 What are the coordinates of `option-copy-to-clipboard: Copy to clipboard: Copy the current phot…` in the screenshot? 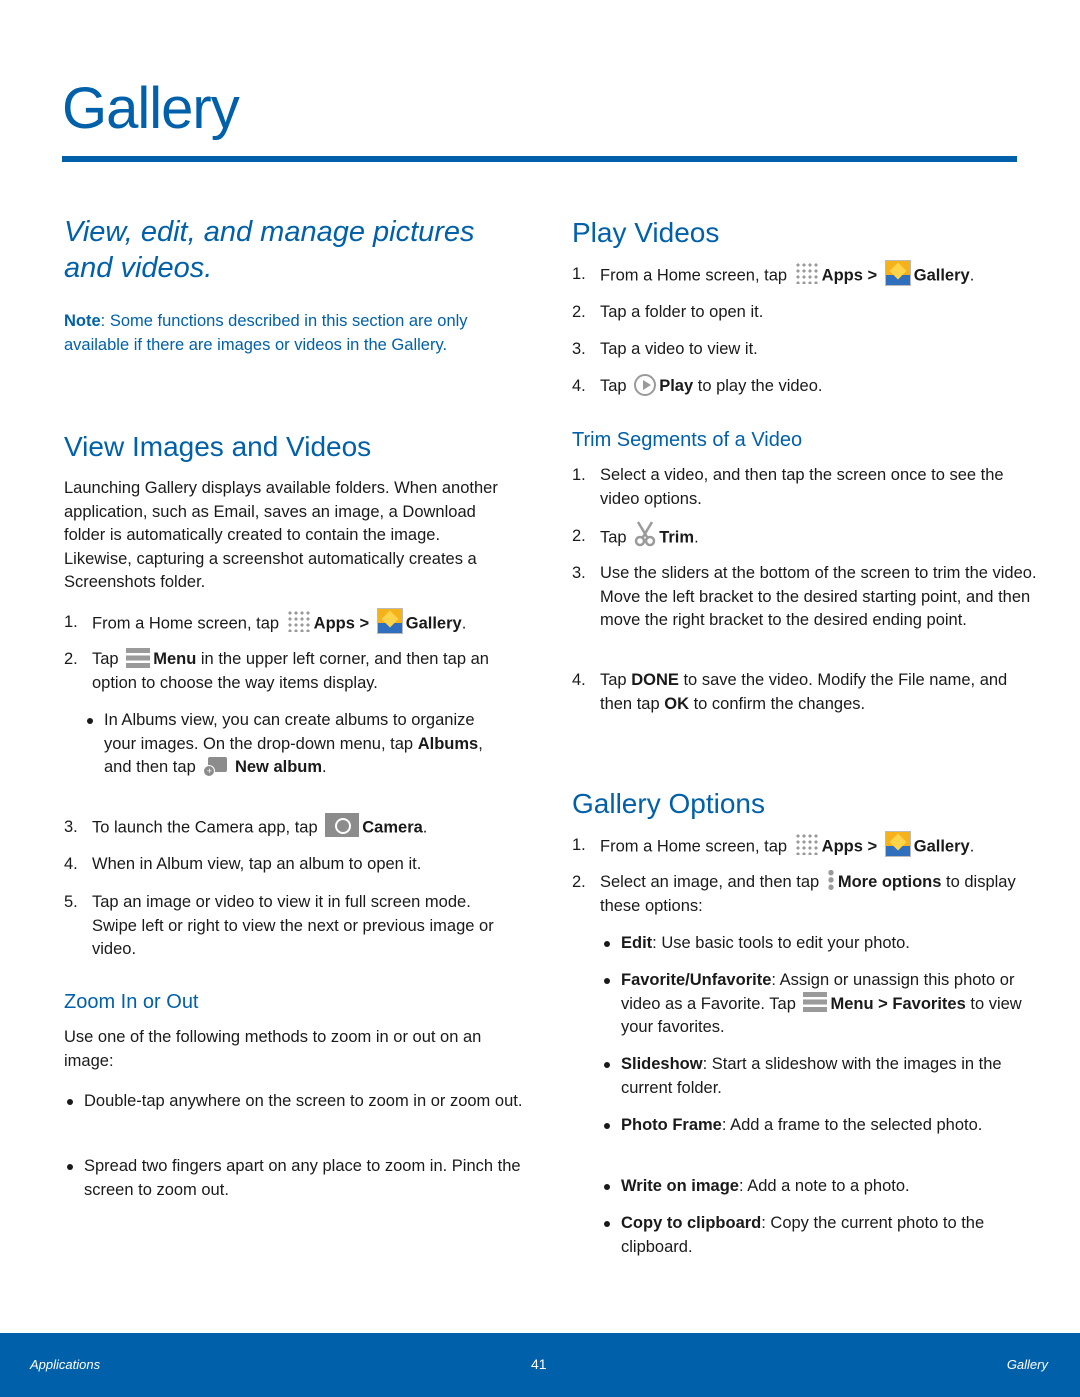 It's located at (821, 1235).